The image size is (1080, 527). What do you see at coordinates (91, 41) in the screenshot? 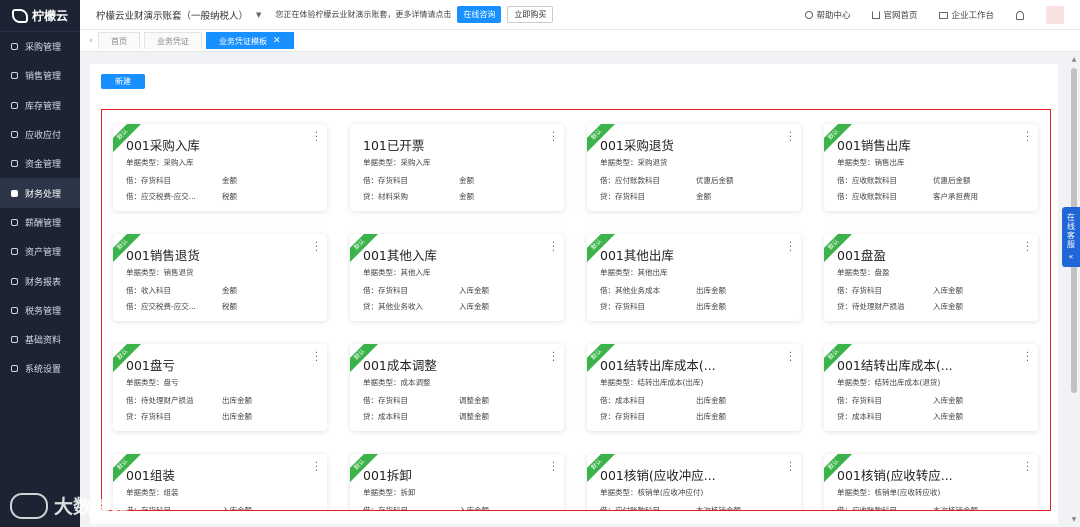
I see `tabs-scroll-left-icon: ‹` at bounding box center [91, 41].